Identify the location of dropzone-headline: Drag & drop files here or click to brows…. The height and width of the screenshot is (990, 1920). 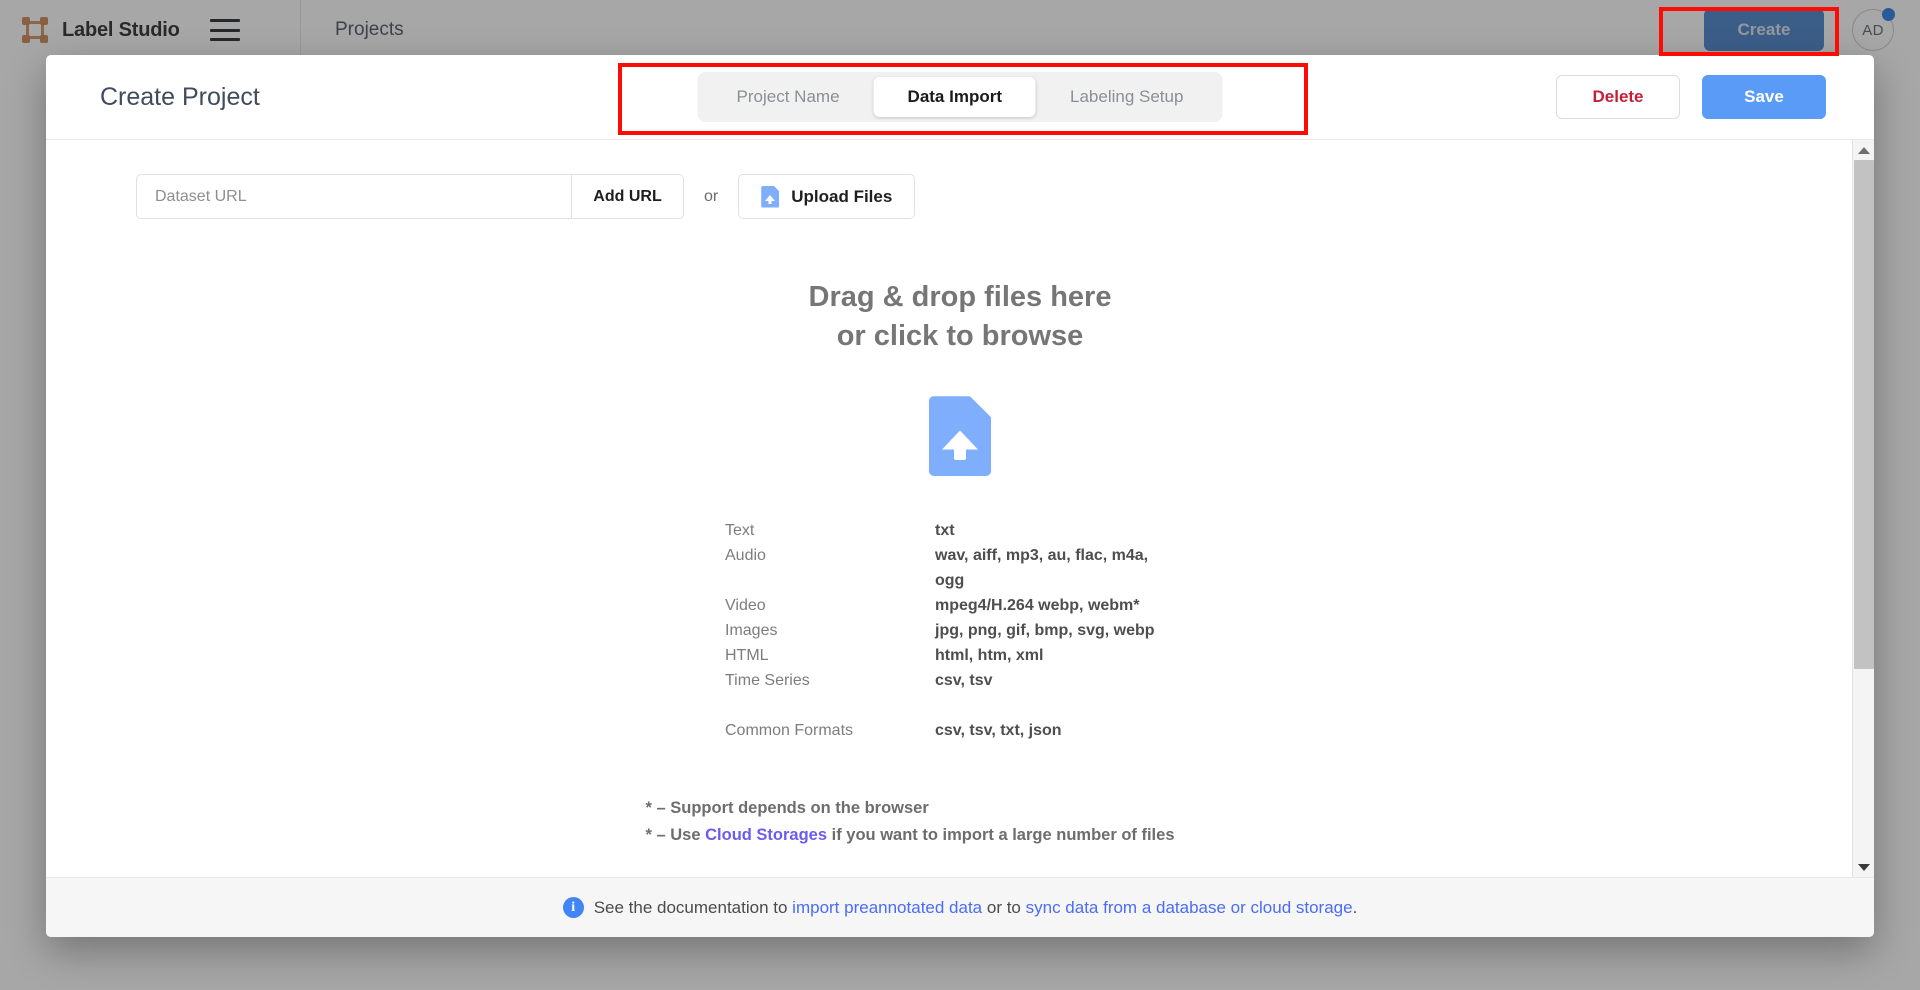
(960, 317).